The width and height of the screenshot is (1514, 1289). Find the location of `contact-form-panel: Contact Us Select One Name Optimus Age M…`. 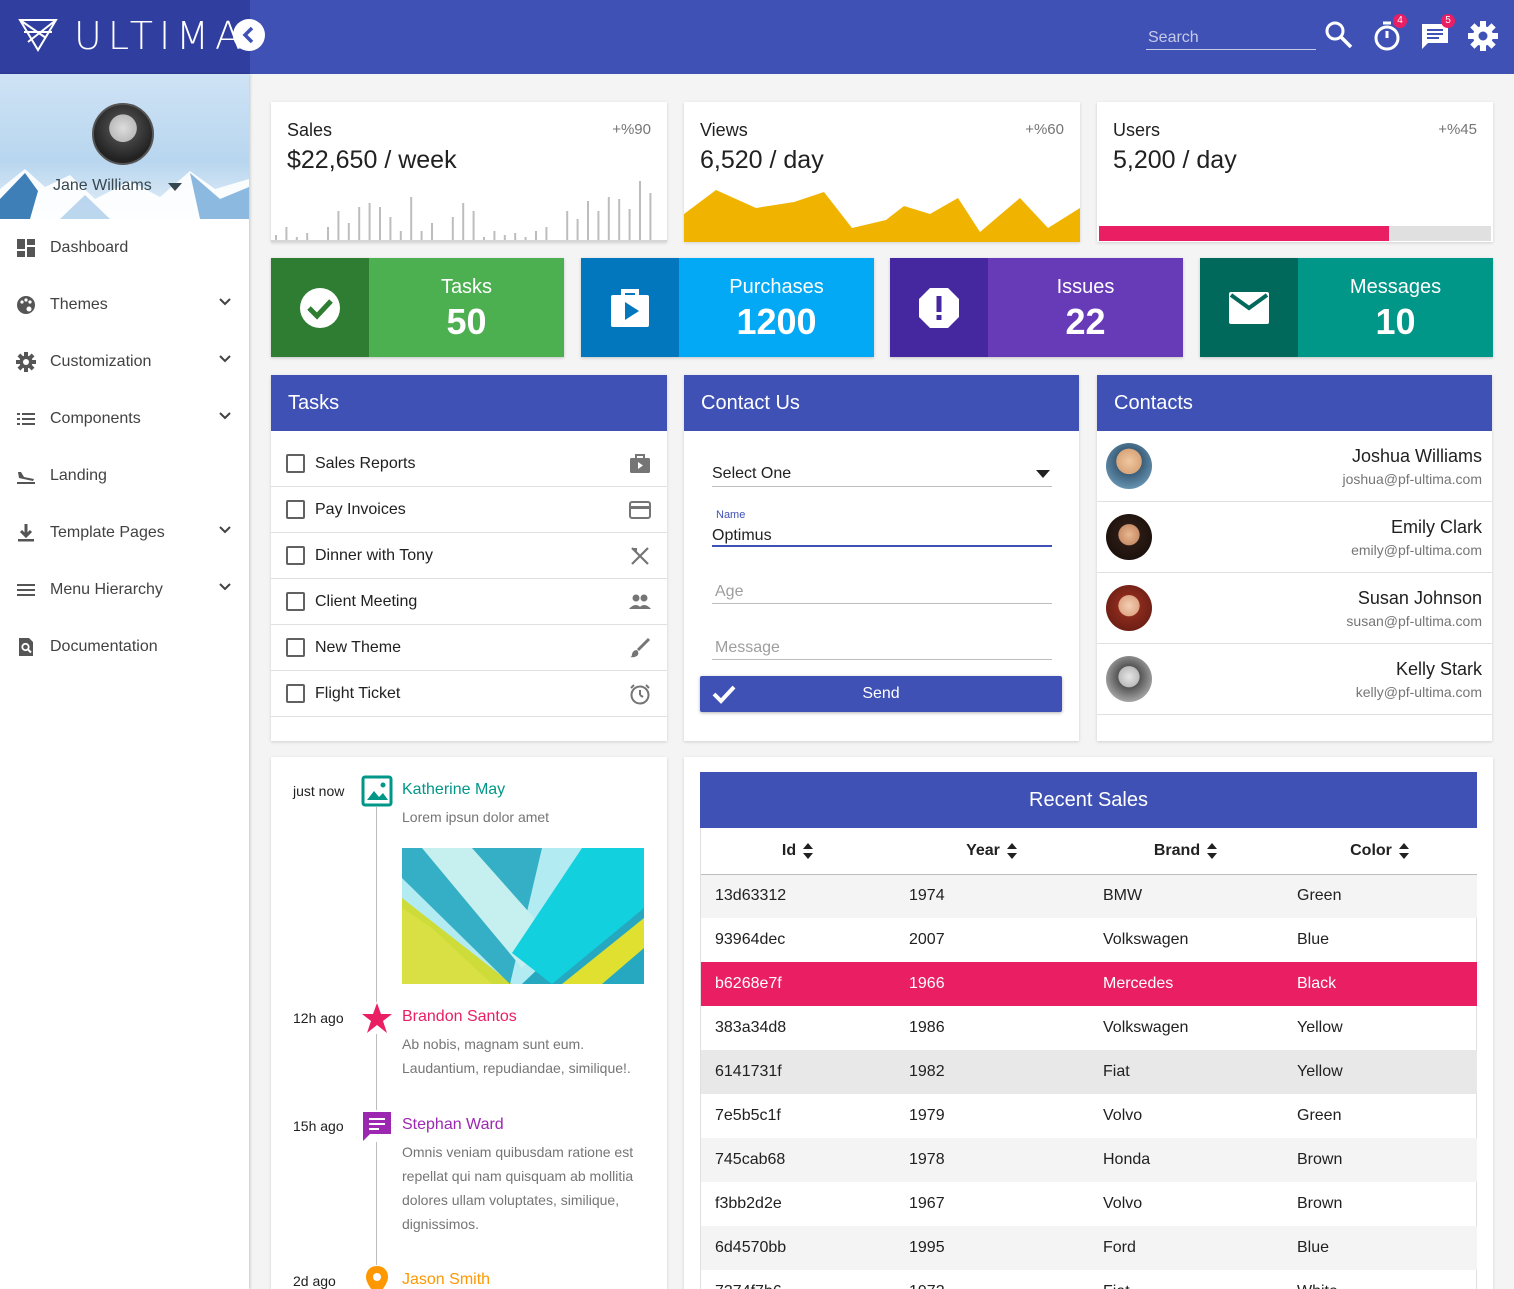

contact-form-panel: Contact Us Select One Name Optimus Age M… is located at coordinates (881, 558).